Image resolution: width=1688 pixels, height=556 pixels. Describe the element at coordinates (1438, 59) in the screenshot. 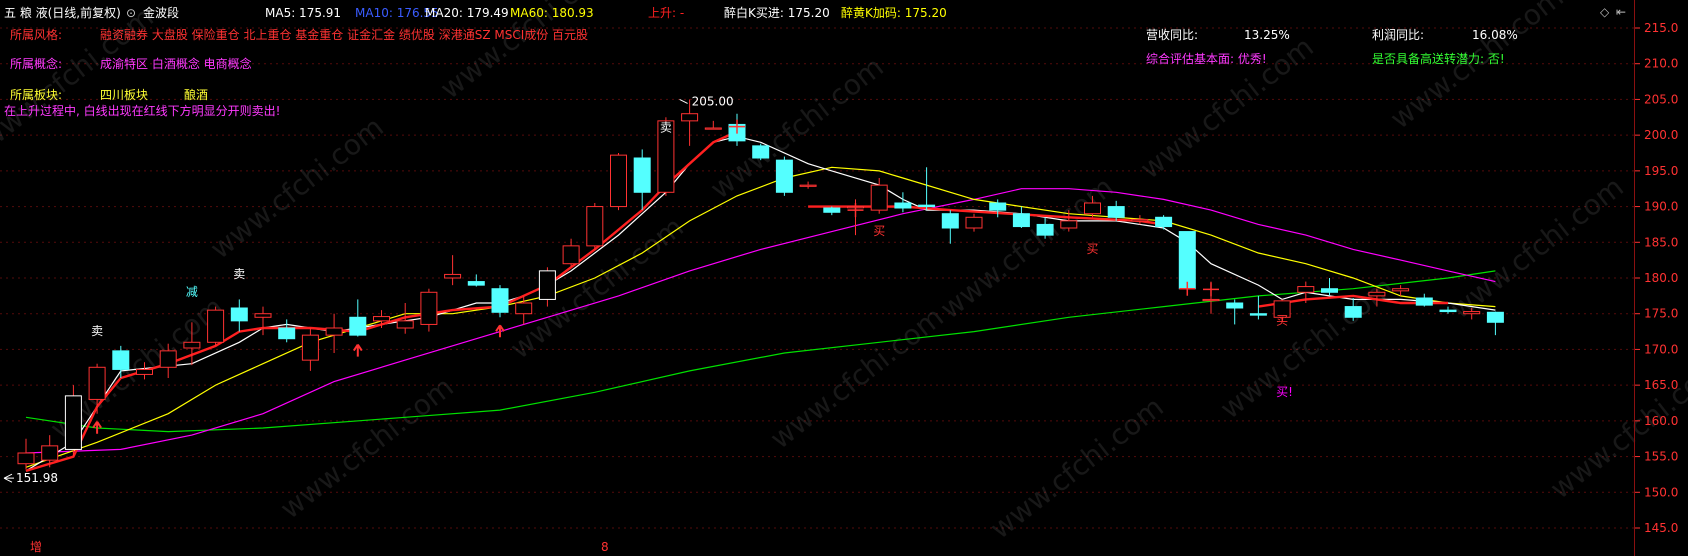

I see `transfer-potential: 是否具备高送转潜力: 否!` at that location.